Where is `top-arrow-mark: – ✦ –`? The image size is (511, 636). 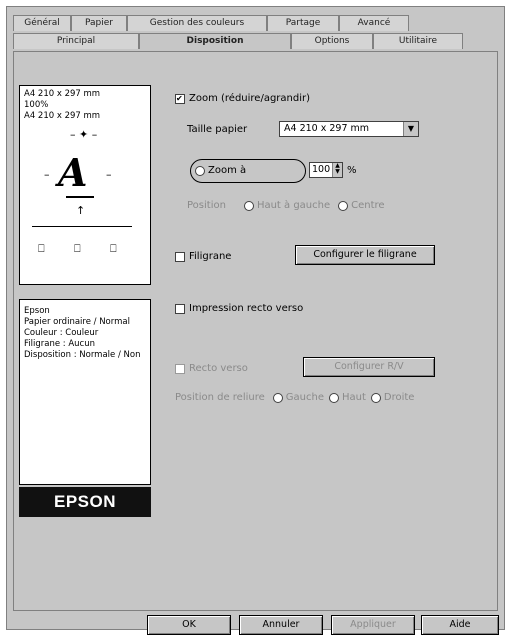 top-arrow-mark: – ✦ – is located at coordinates (84, 134).